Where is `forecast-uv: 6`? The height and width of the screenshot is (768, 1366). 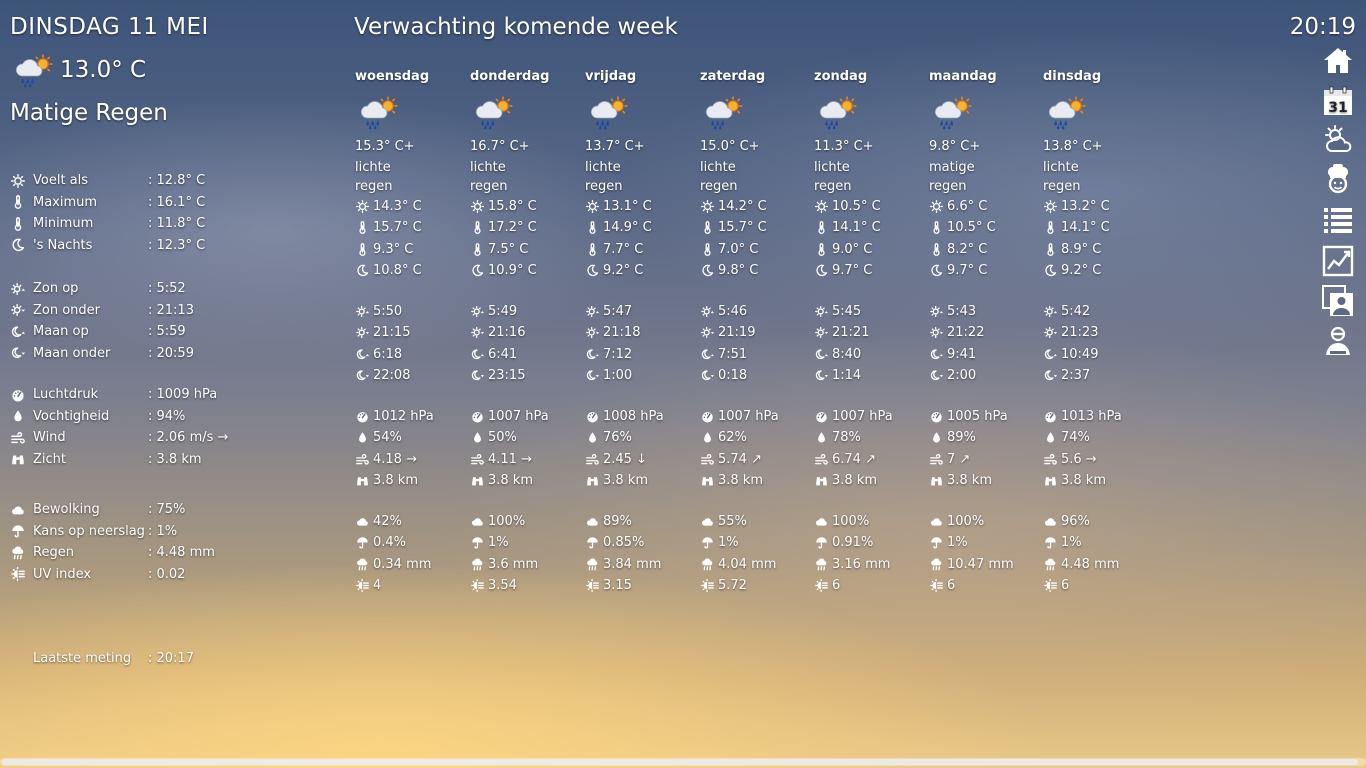 forecast-uv: 6 is located at coordinates (1099, 586).